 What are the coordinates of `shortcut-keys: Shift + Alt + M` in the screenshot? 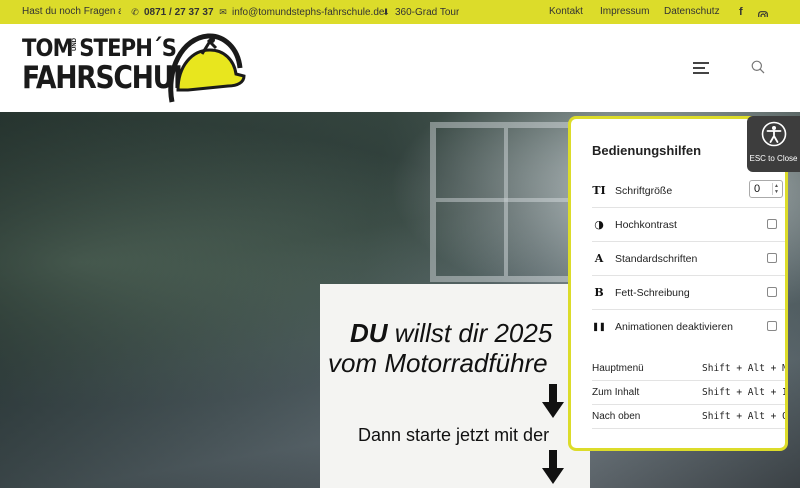 It's located at (745, 368).